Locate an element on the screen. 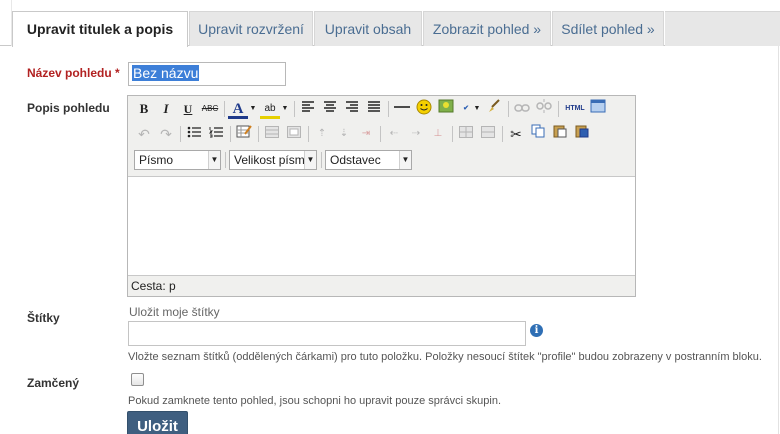 Image resolution: width=780 pixels, height=434 pixels. locked-checkbox is located at coordinates (137, 379).